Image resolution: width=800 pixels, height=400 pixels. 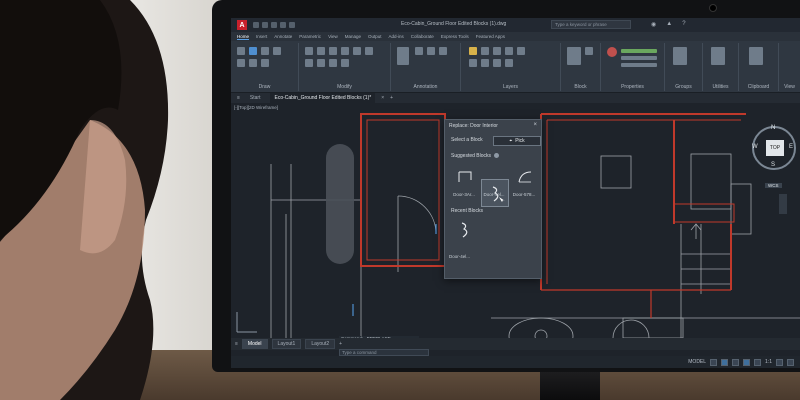 What do you see at coordinates (353, 36) in the screenshot?
I see `tab-manage: Manage` at bounding box center [353, 36].